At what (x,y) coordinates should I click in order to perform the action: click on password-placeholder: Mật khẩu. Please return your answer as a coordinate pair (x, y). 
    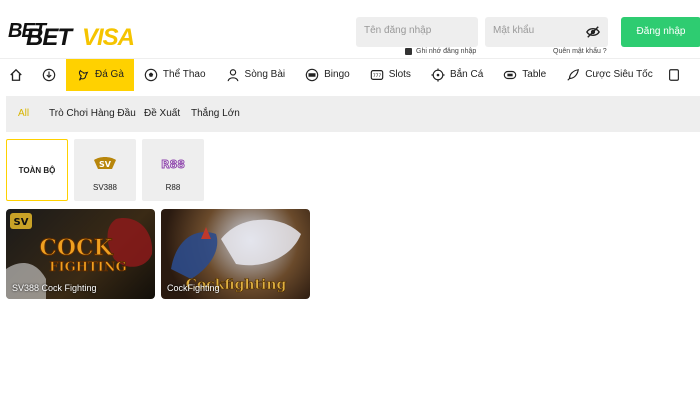
    Looking at the image, I should click on (514, 30).